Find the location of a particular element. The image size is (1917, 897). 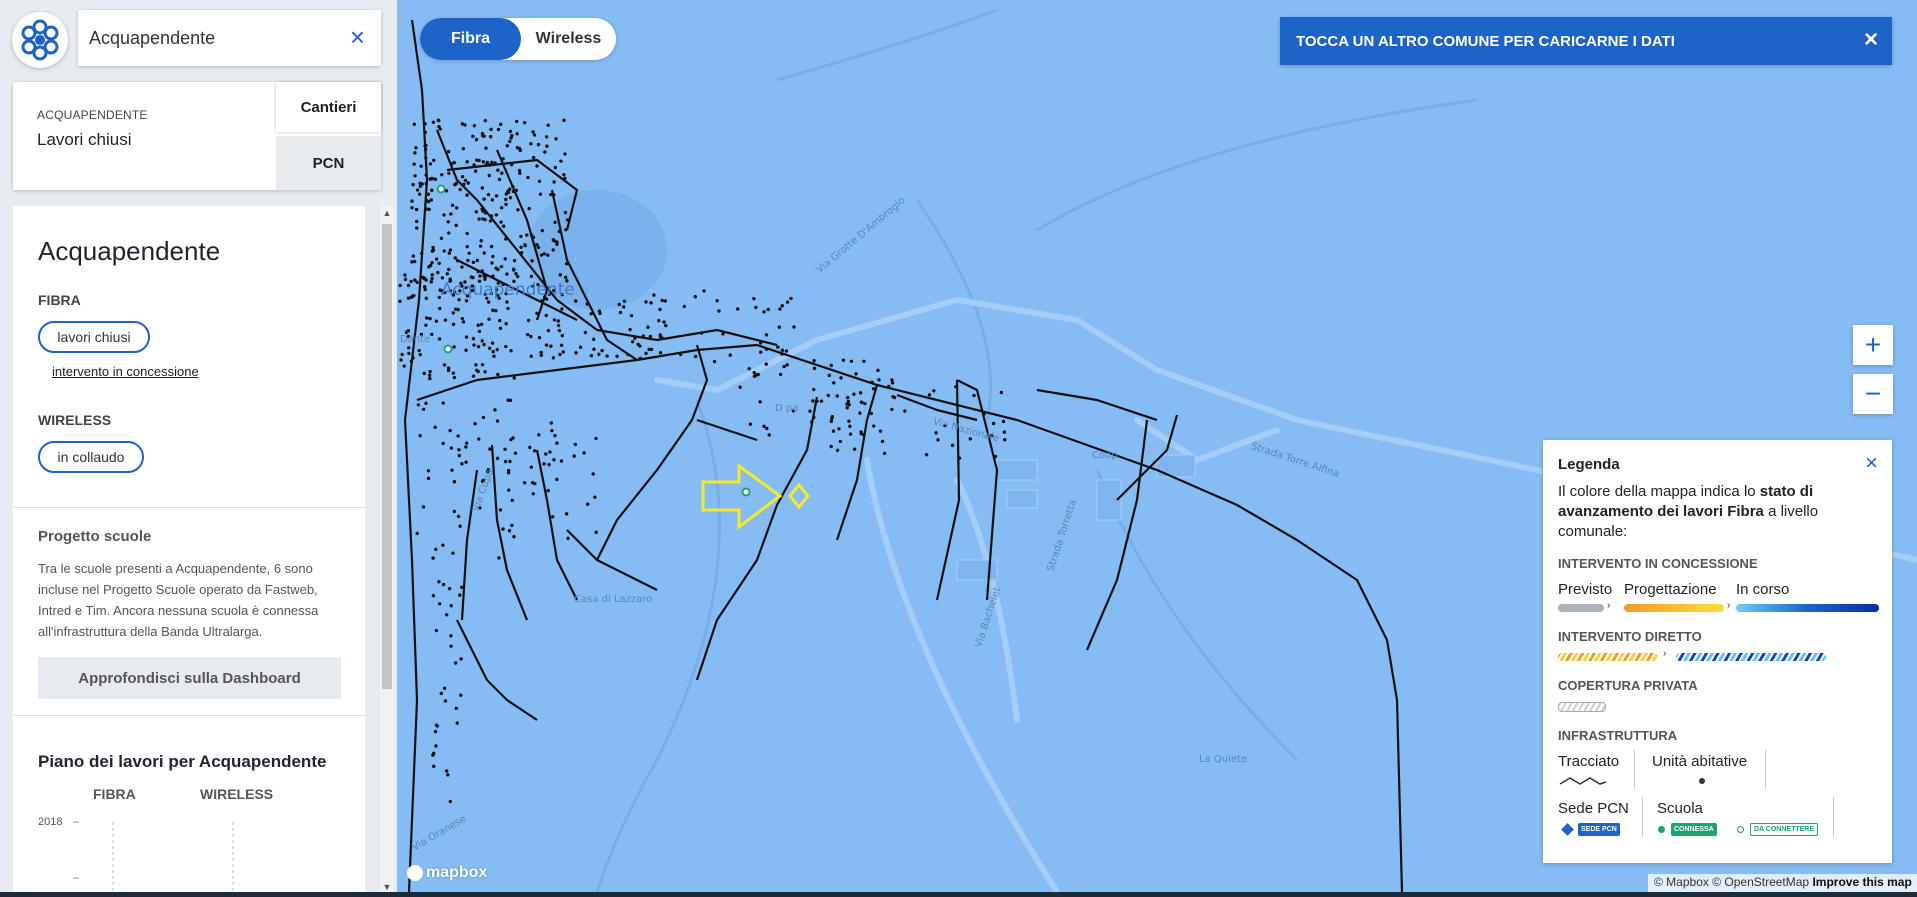

attribution-osm: © OpenStreetMap is located at coordinates (1760, 882).